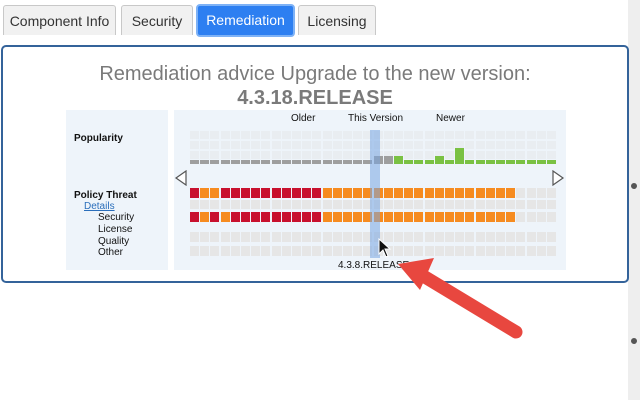  I want to click on annotation-arrow-icon, so click(460, 298).